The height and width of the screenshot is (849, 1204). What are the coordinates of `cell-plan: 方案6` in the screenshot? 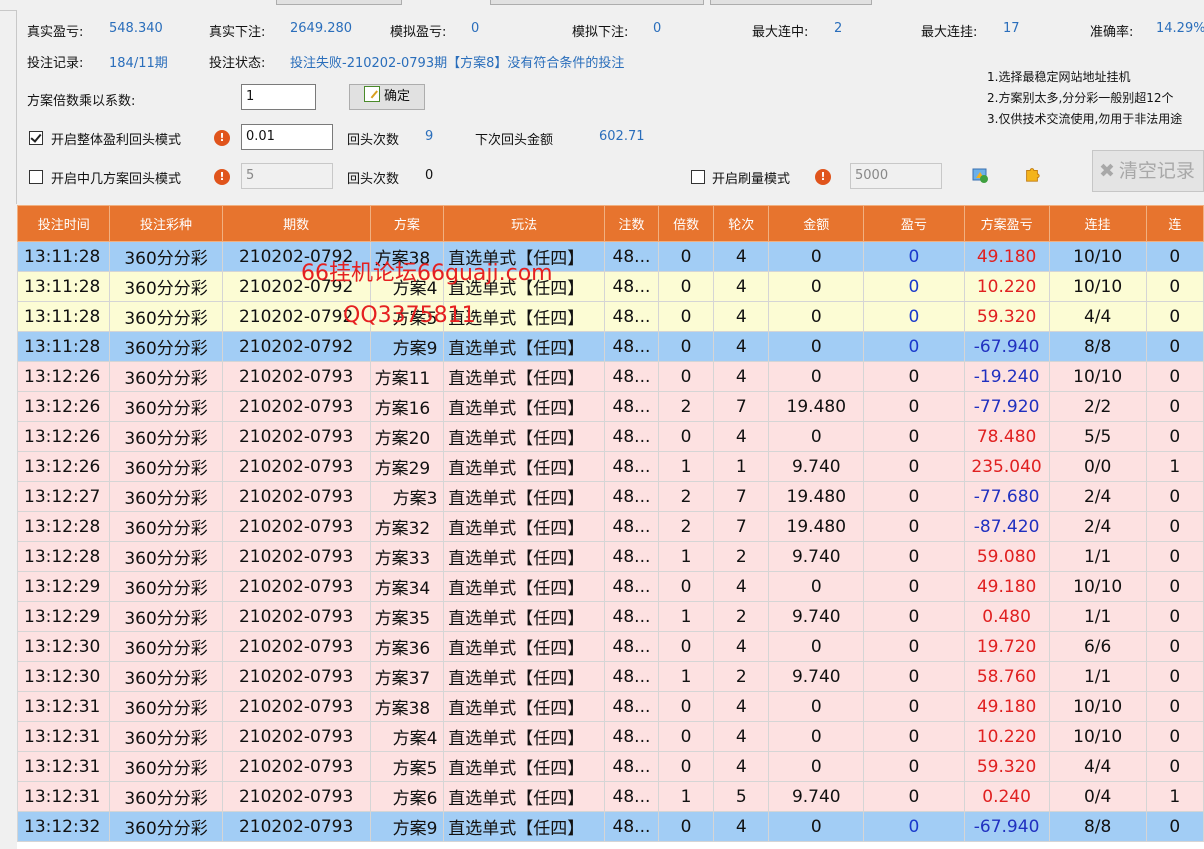 It's located at (407, 796).